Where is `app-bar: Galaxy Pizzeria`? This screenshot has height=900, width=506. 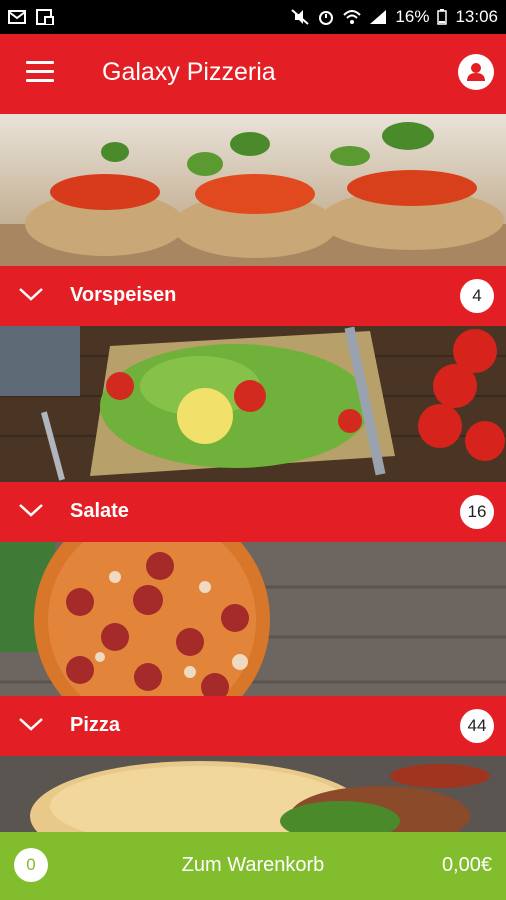 app-bar: Galaxy Pizzeria is located at coordinates (253, 74).